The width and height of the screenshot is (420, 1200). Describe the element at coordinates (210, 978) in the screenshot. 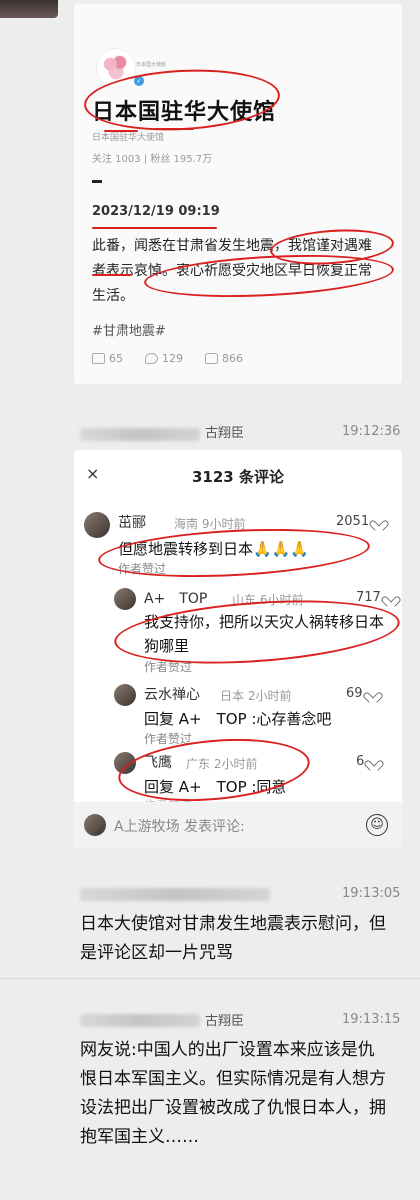

I see `message-divider` at that location.